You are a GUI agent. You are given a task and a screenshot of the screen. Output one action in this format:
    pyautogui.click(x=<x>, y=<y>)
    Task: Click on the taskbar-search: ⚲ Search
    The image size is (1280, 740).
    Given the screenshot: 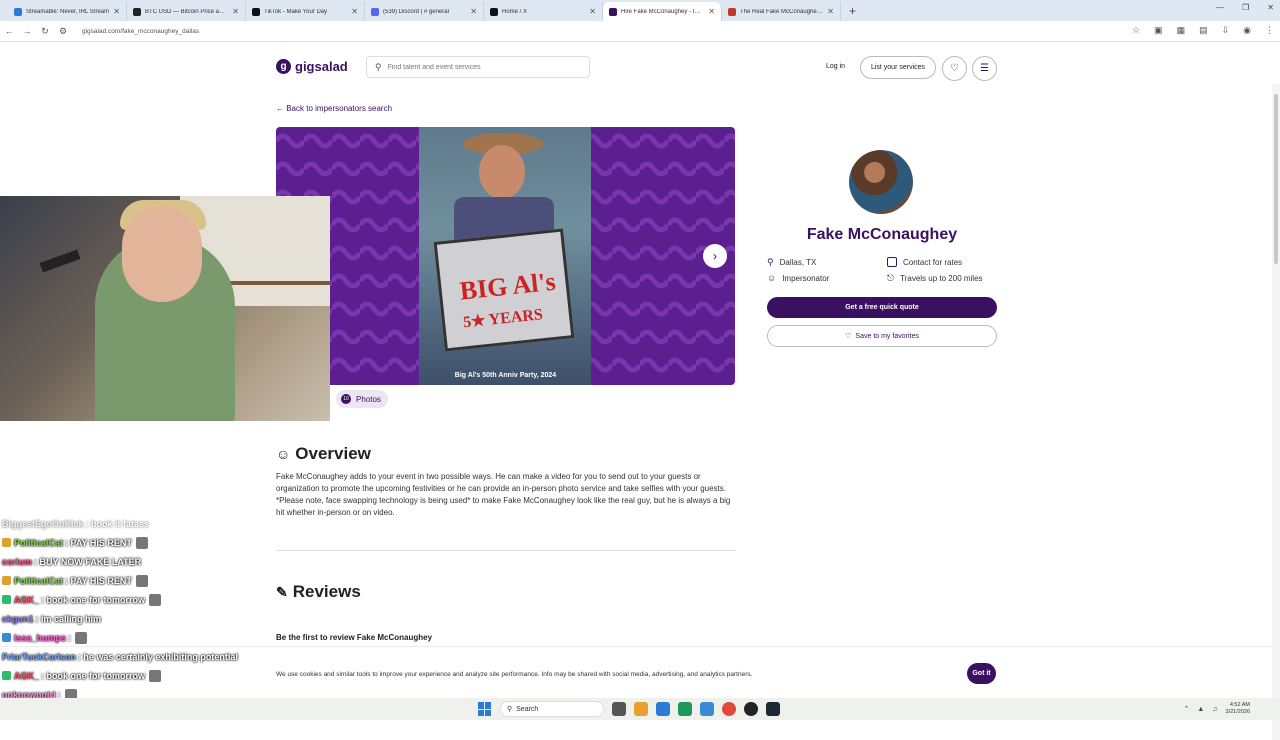 What is the action you would take?
    pyautogui.click(x=552, y=709)
    